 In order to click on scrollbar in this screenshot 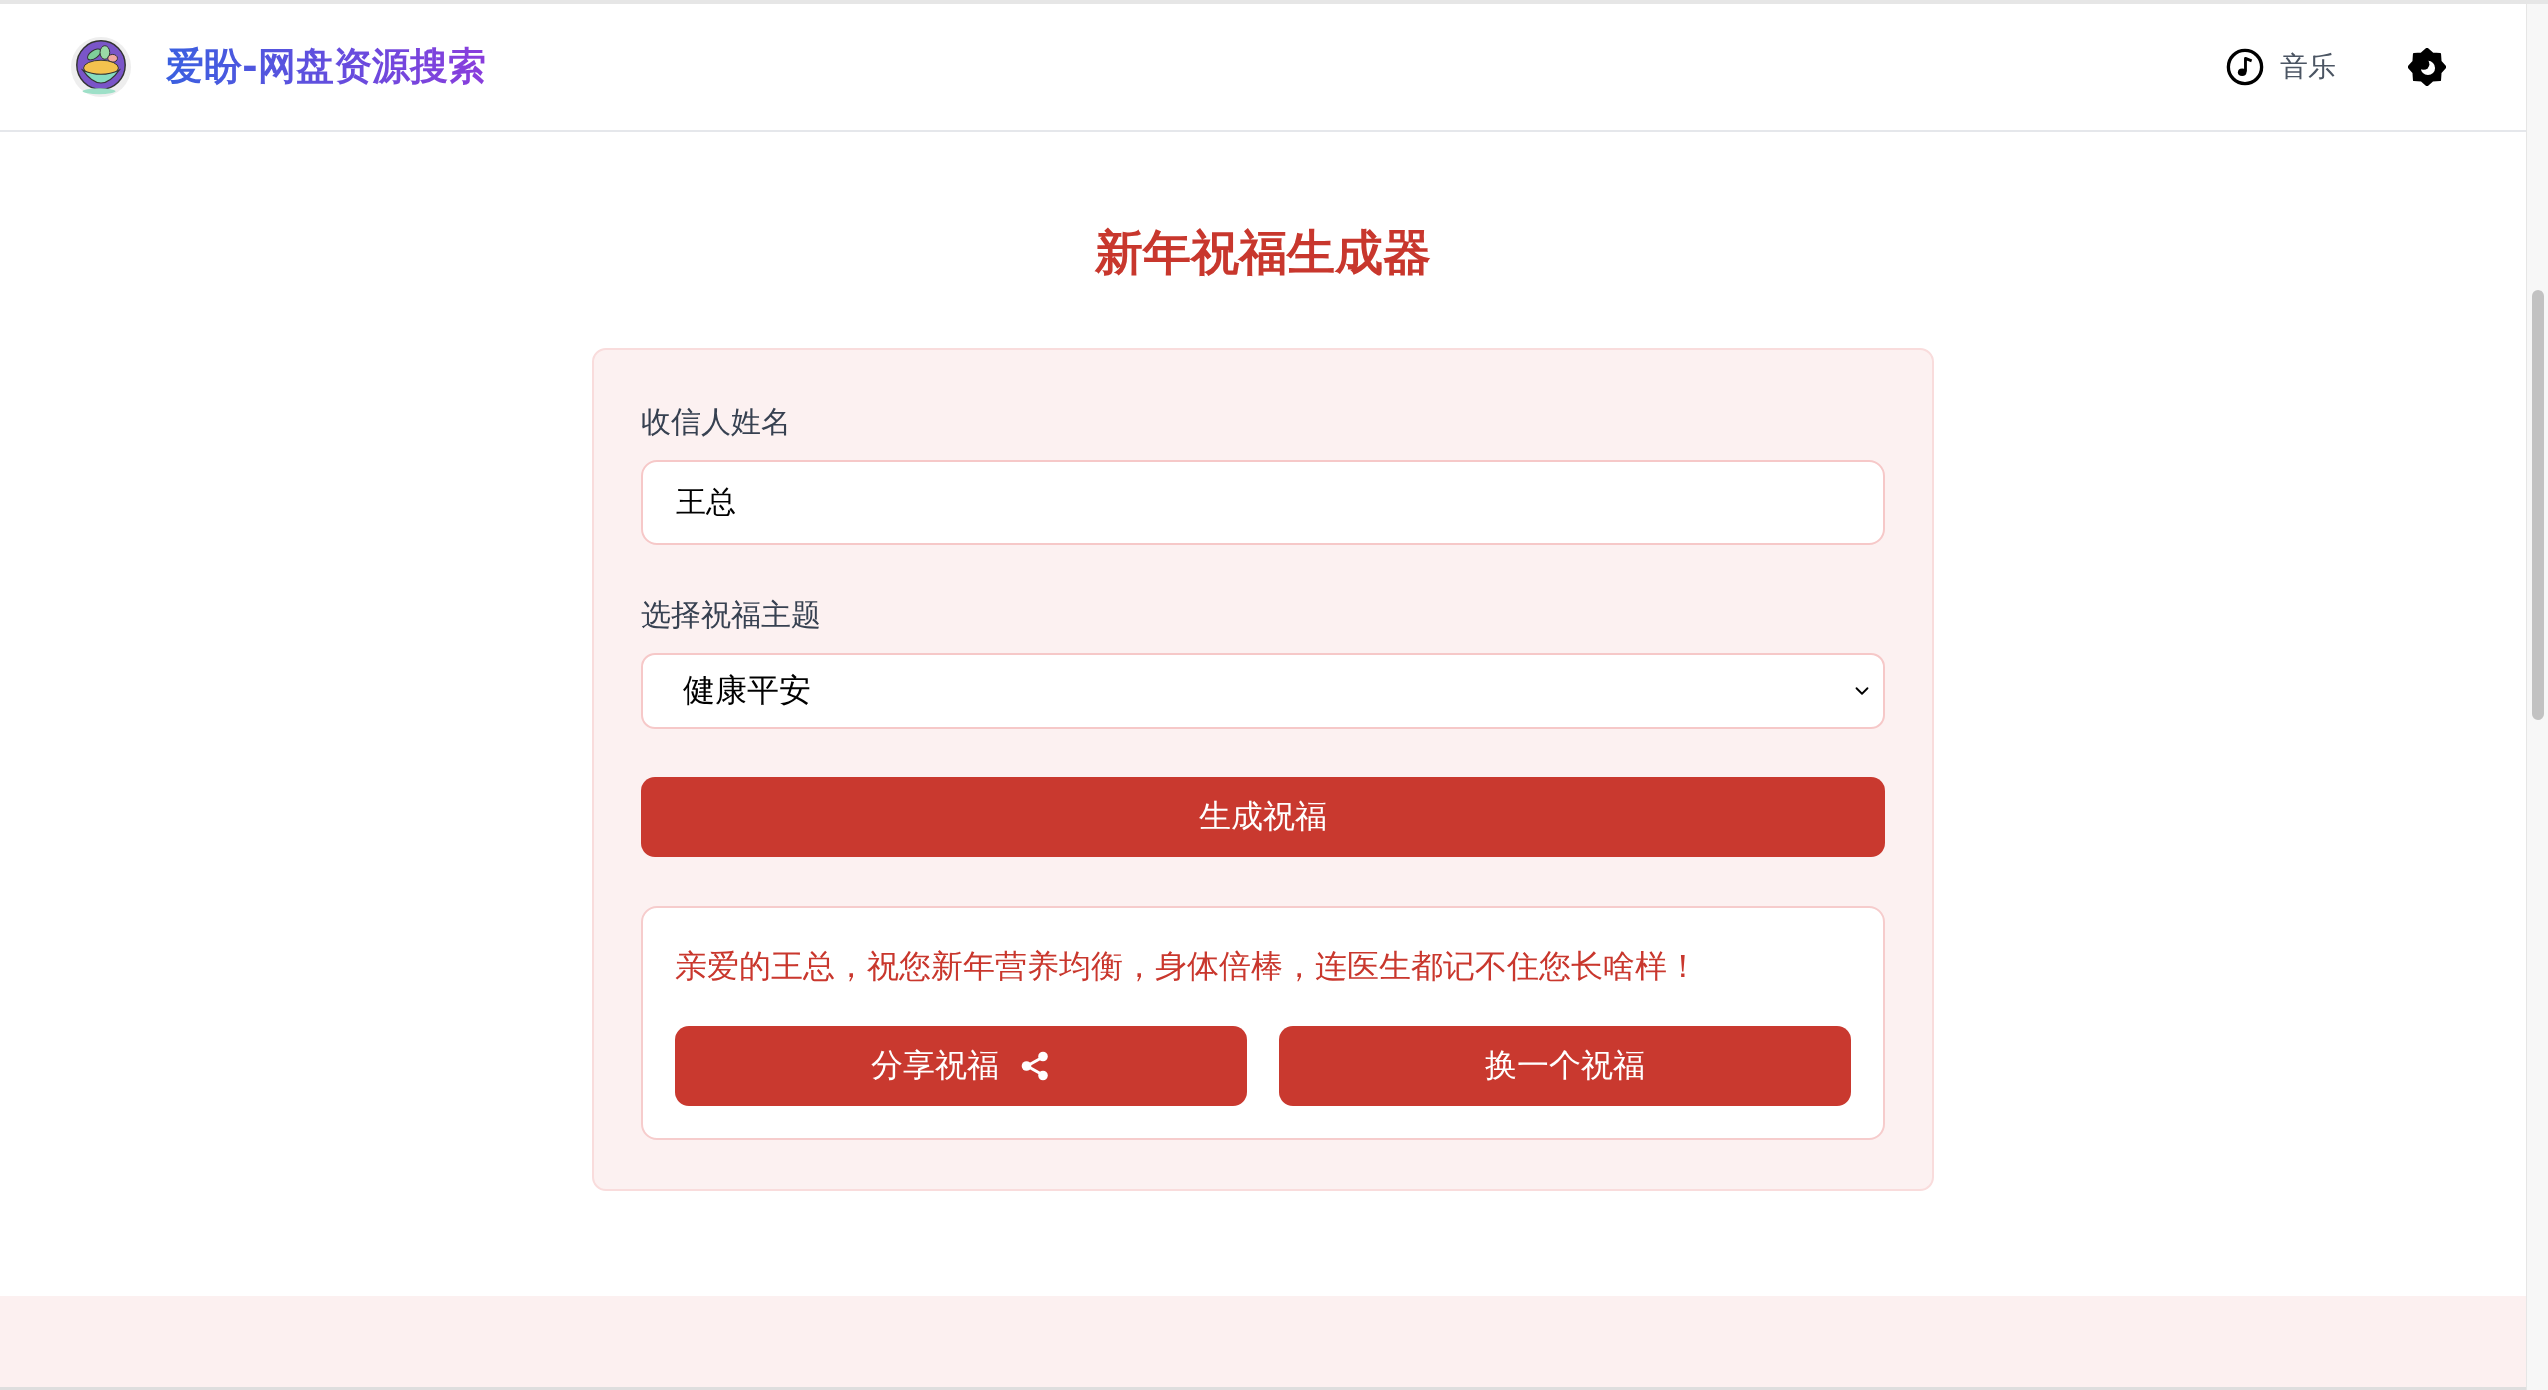, I will do `click(2537, 697)`.